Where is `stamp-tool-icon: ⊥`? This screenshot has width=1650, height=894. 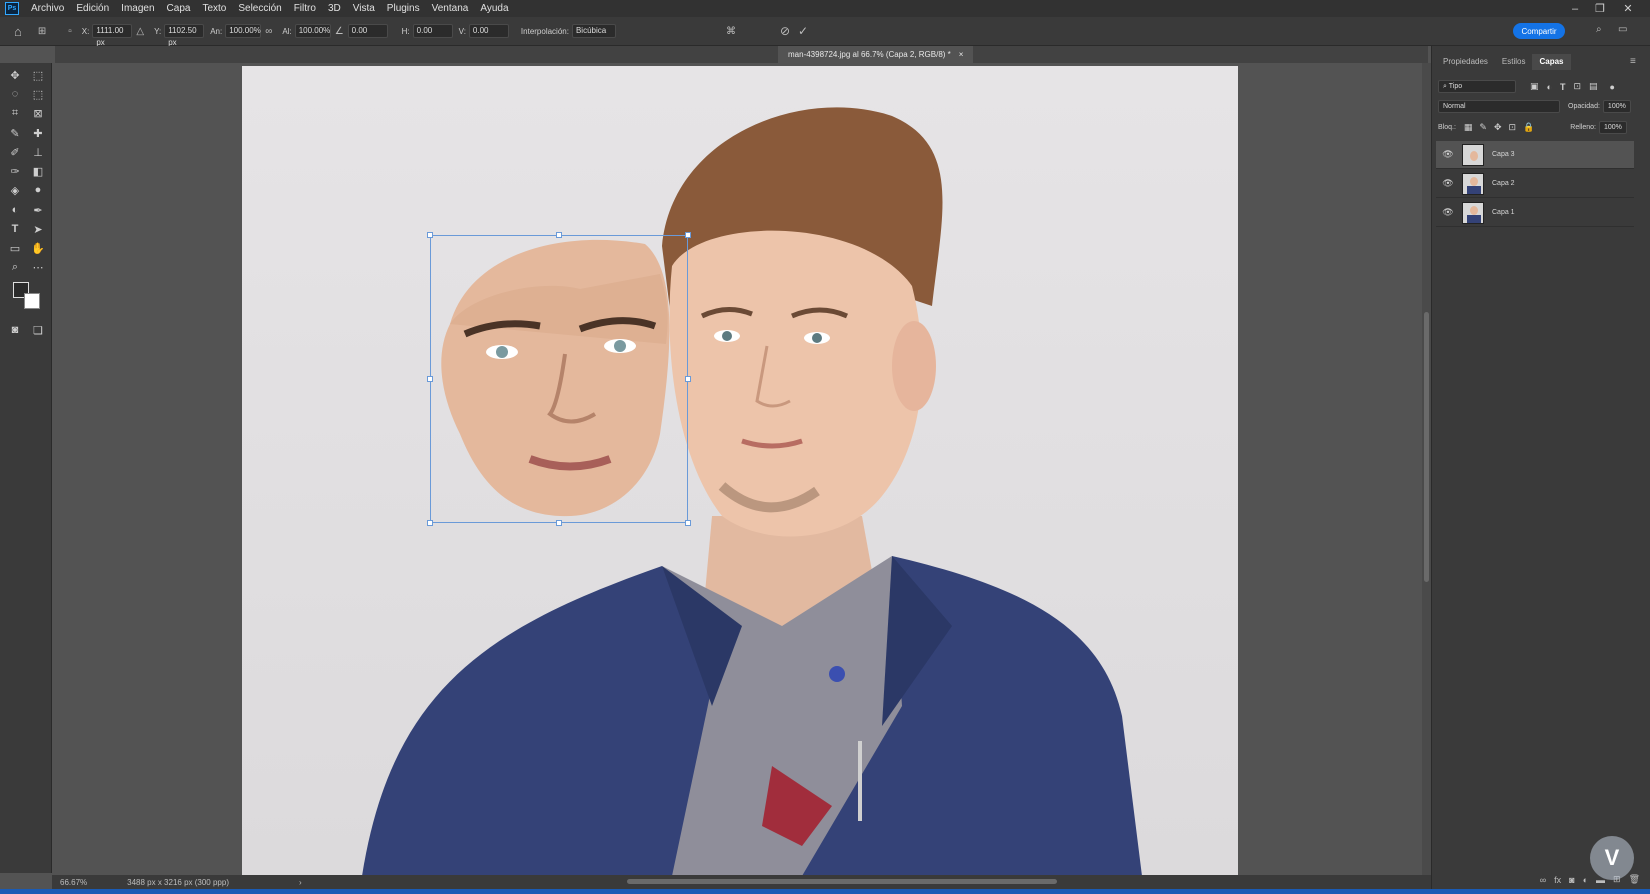 stamp-tool-icon: ⊥ is located at coordinates (38, 152).